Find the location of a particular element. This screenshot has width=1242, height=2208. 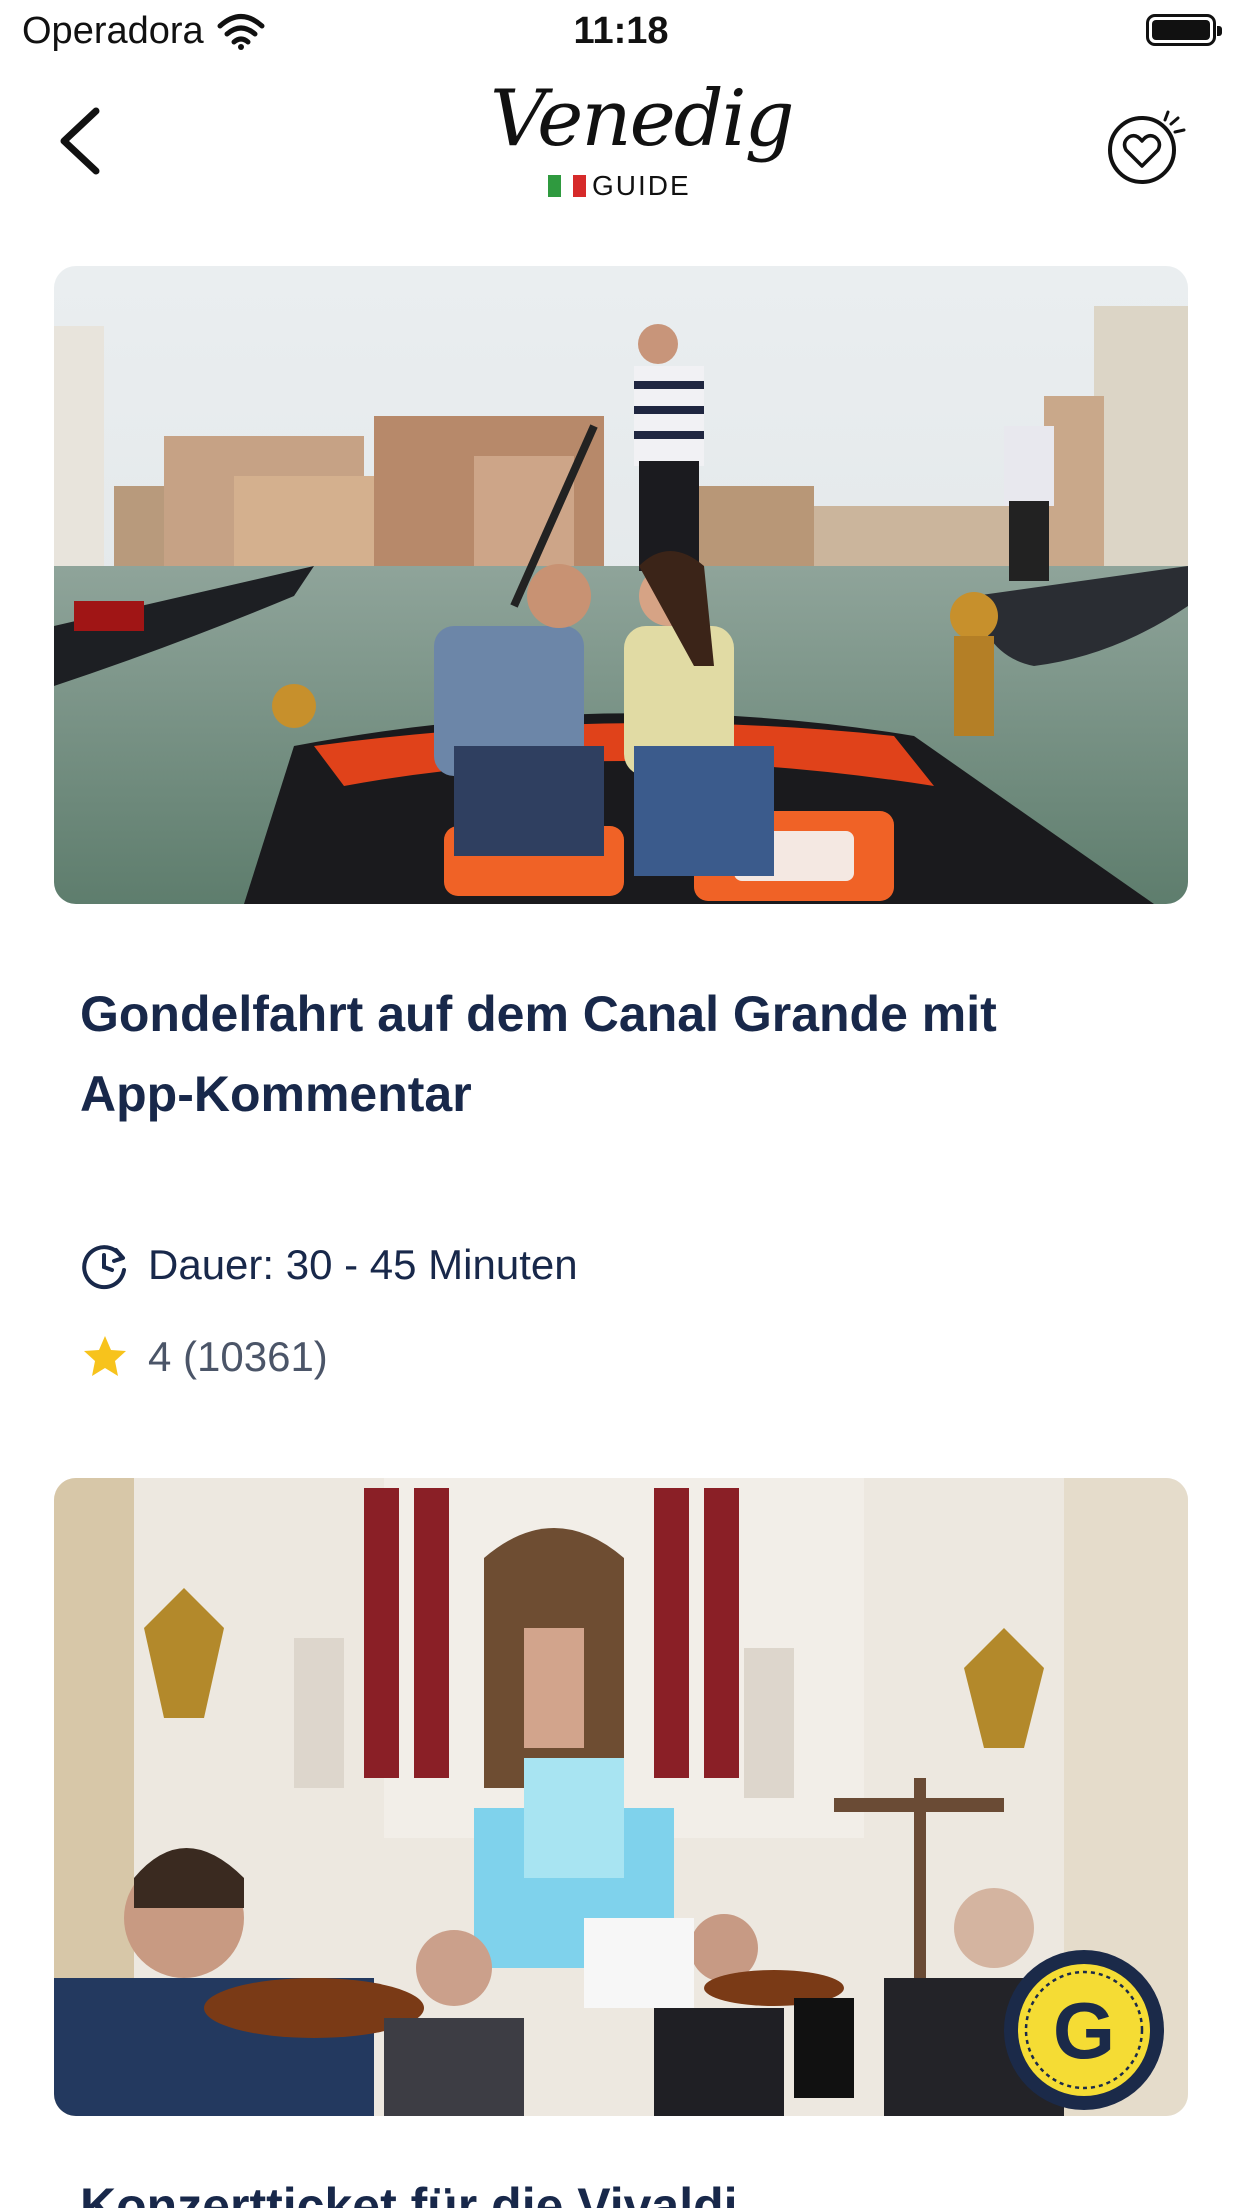

fab-label: G is located at coordinates (1084, 2030).